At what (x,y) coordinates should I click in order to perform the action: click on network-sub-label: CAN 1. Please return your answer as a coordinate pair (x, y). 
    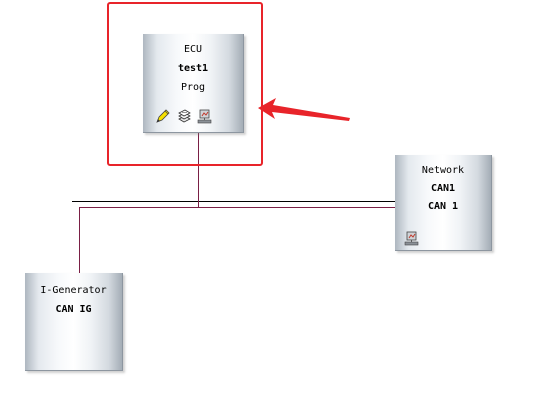
    Looking at the image, I should click on (443, 206).